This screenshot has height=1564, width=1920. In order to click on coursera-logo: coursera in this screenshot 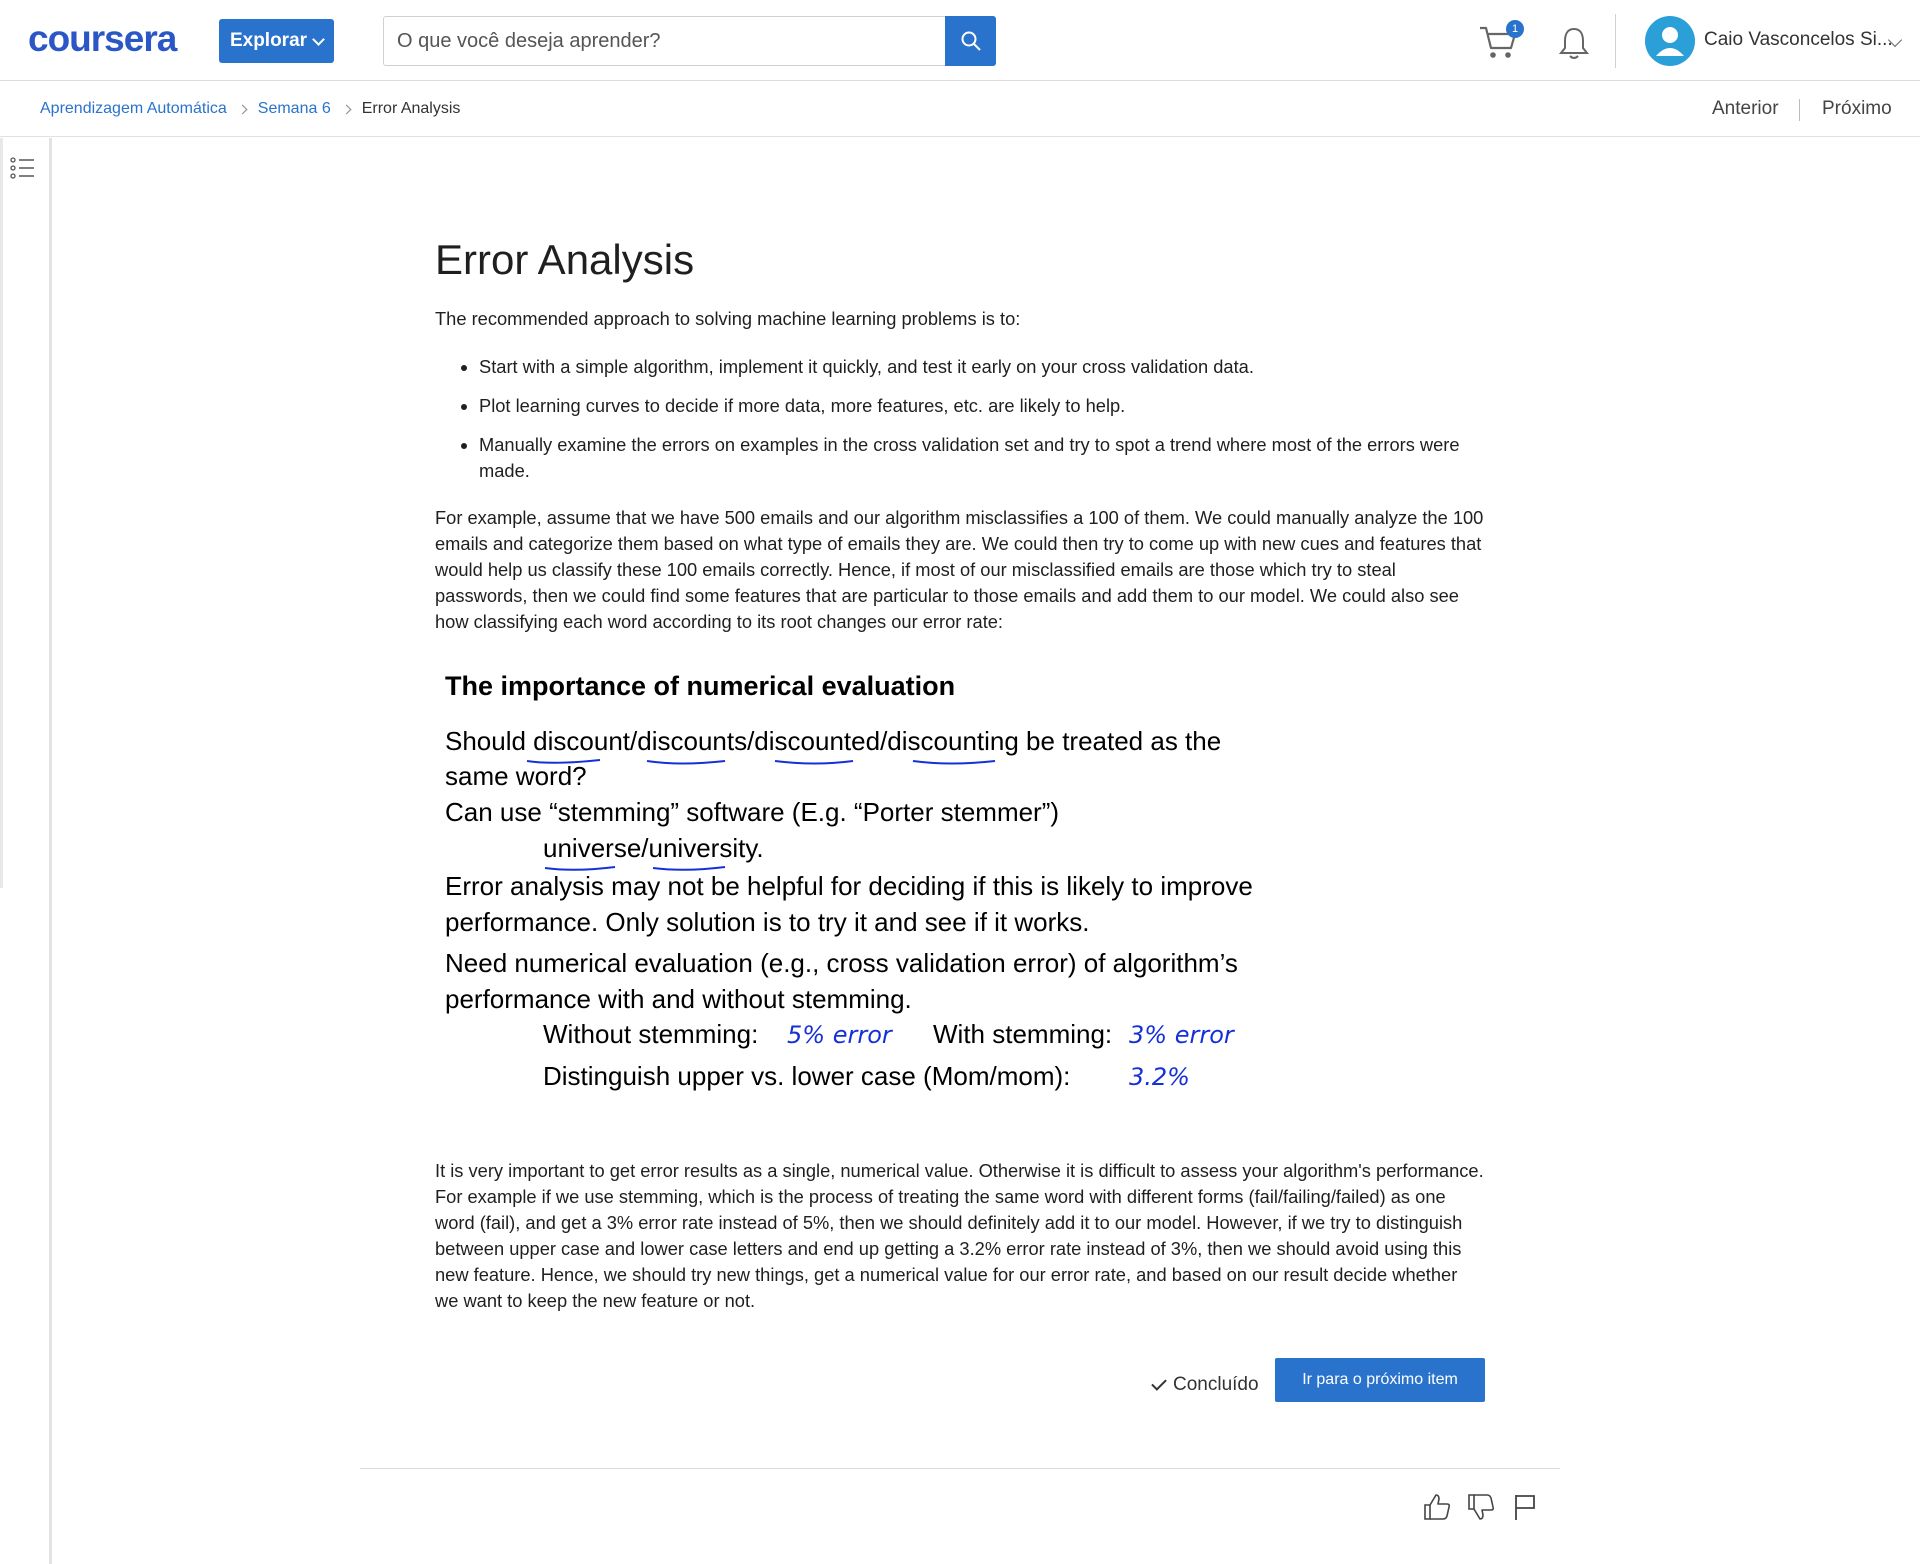, I will do `click(102, 39)`.